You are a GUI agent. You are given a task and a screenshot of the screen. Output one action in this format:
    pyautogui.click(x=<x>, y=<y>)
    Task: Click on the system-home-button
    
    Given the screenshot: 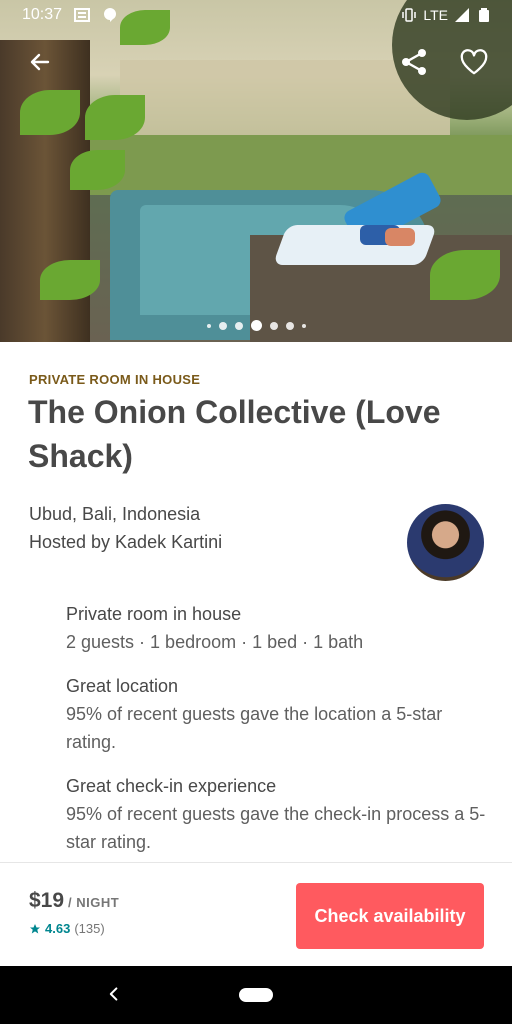 What is the action you would take?
    pyautogui.click(x=256, y=995)
    